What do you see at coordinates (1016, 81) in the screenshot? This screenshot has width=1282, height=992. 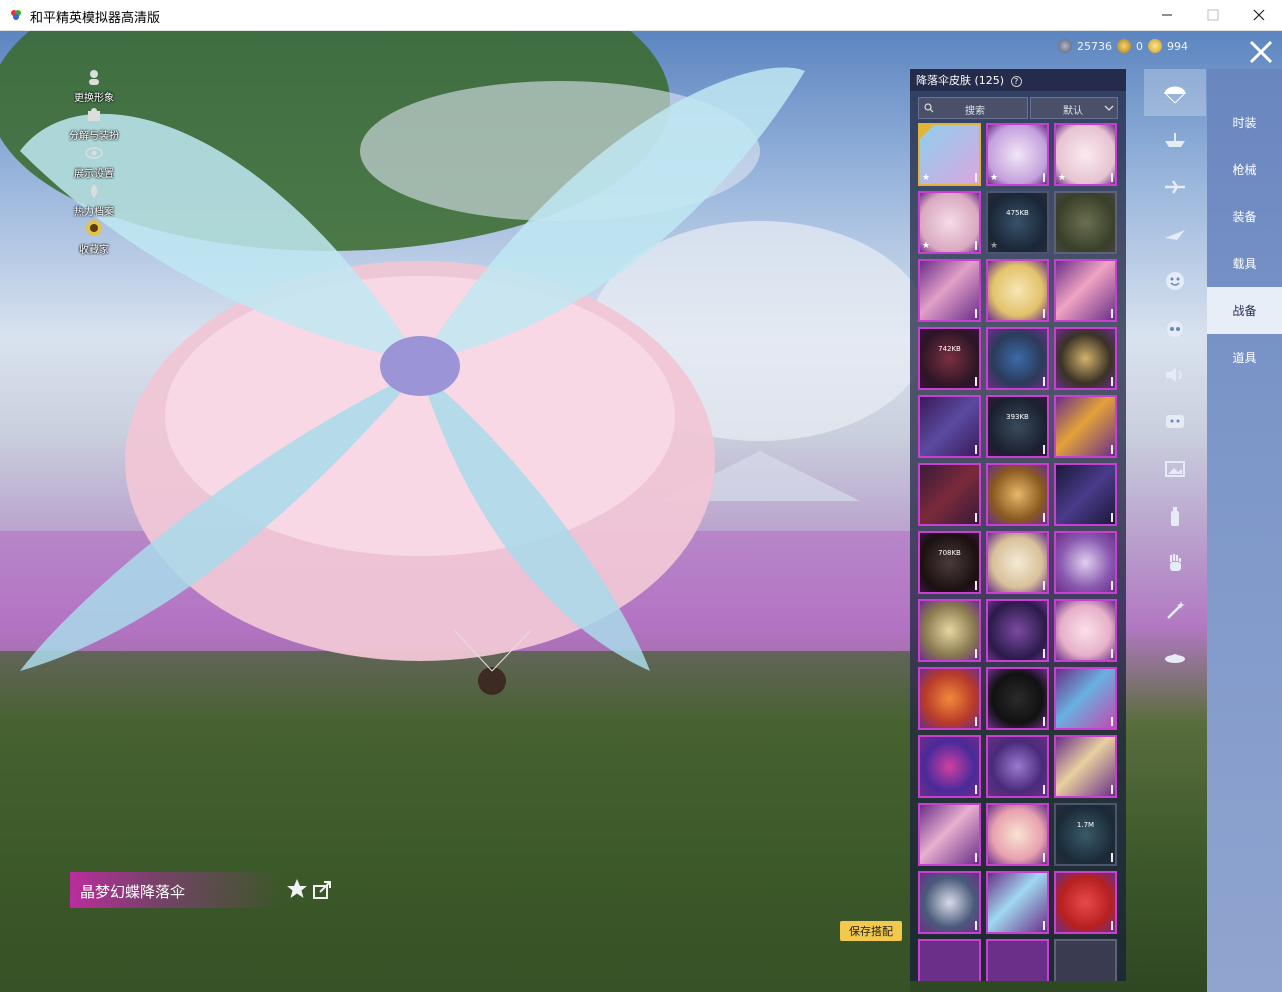 I see `help-icon: ?` at bounding box center [1016, 81].